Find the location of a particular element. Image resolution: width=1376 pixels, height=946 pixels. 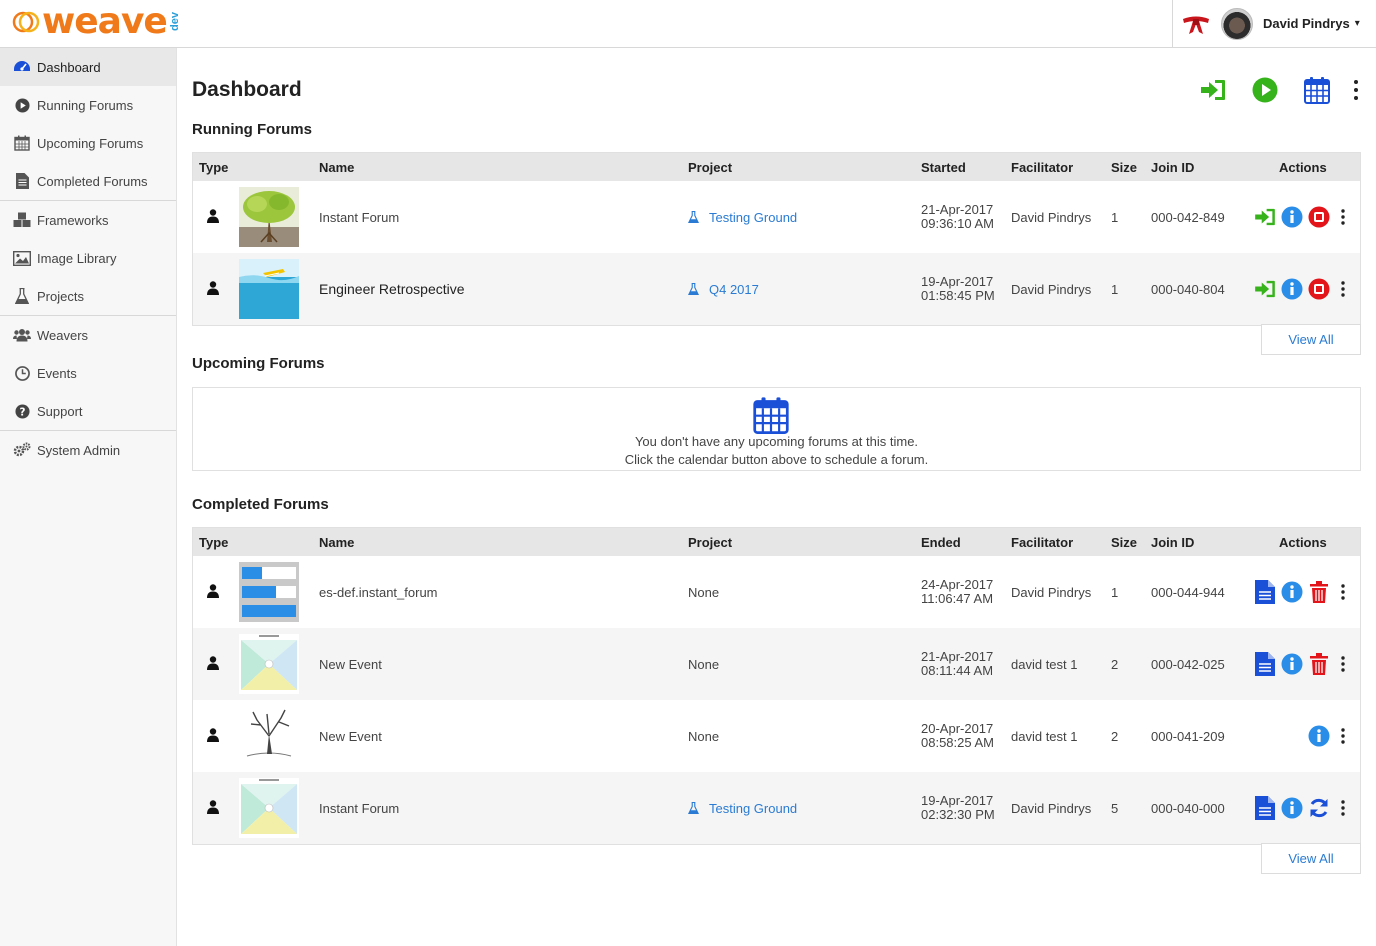

user-menu: David Pindrys ▾ is located at coordinates (1274, 23).